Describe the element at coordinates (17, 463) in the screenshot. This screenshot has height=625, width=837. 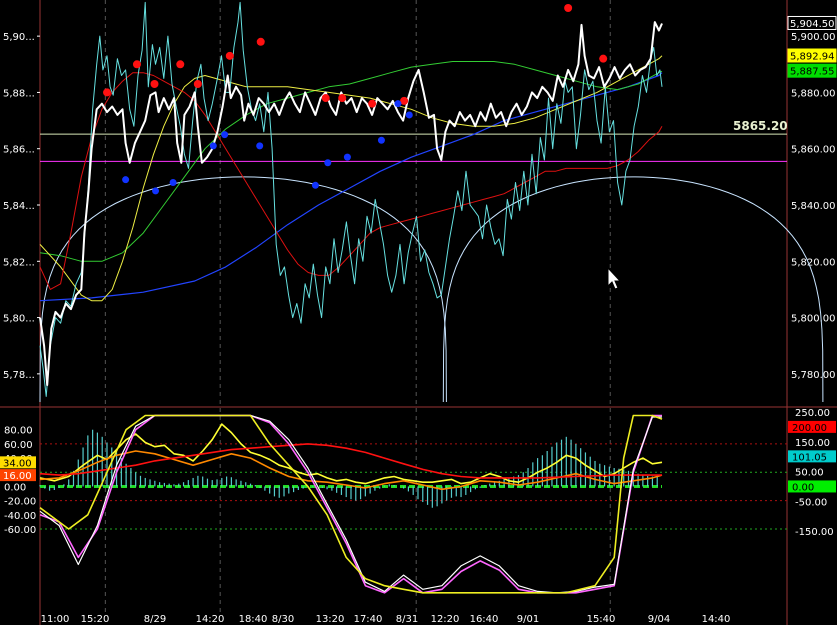
I see `osc-left-badge-text: 34.00` at that location.